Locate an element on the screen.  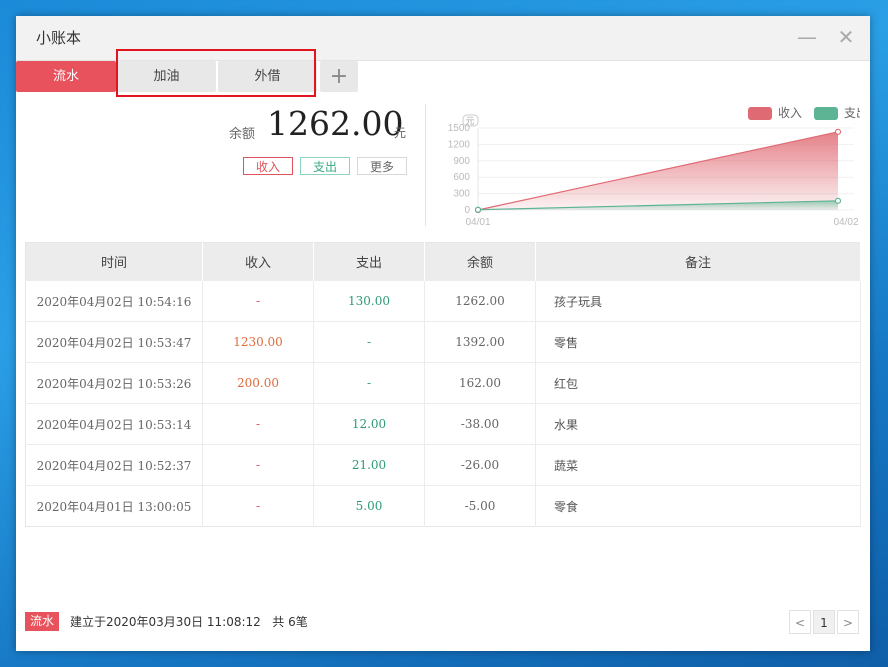
table-row: 2020年04月02日 10:53:26 200.00 - 162.00 红包 is located at coordinates (443, 383).